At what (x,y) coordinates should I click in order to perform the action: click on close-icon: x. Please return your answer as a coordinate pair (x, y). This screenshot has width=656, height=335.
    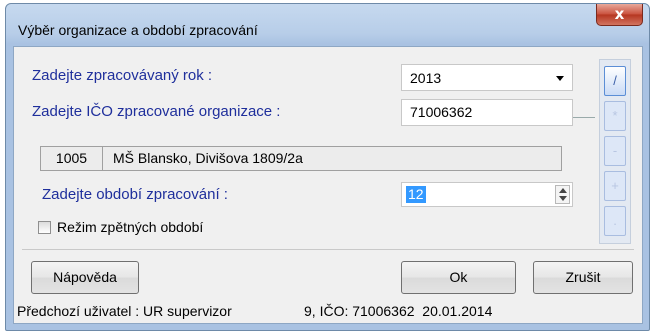
    Looking at the image, I should click on (619, 14).